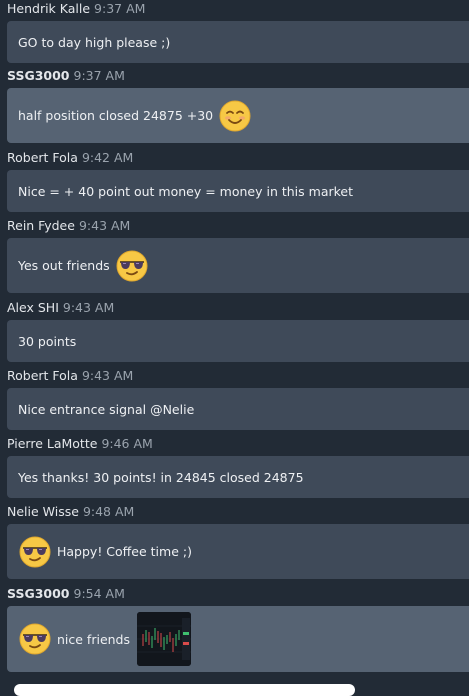 This screenshot has height=696, width=469. I want to click on timestamp: 9:46 AM, so click(127, 443).